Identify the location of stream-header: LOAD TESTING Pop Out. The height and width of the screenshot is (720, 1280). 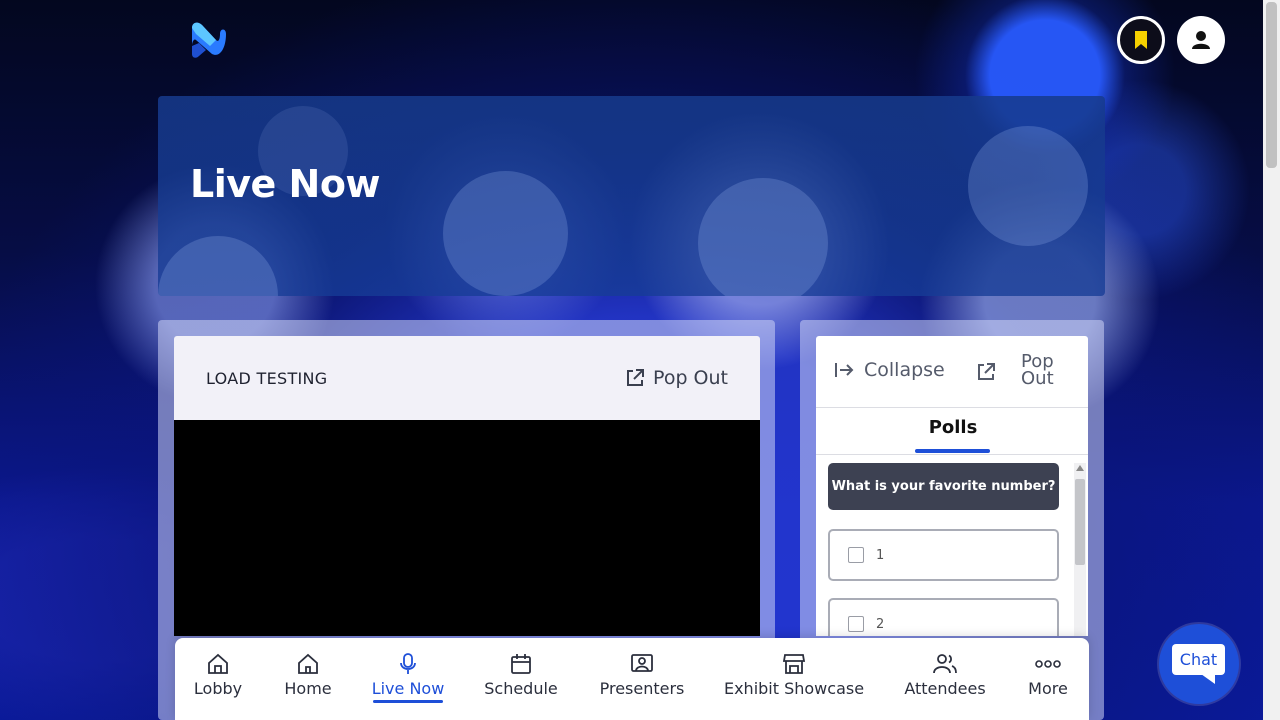
(467, 378).